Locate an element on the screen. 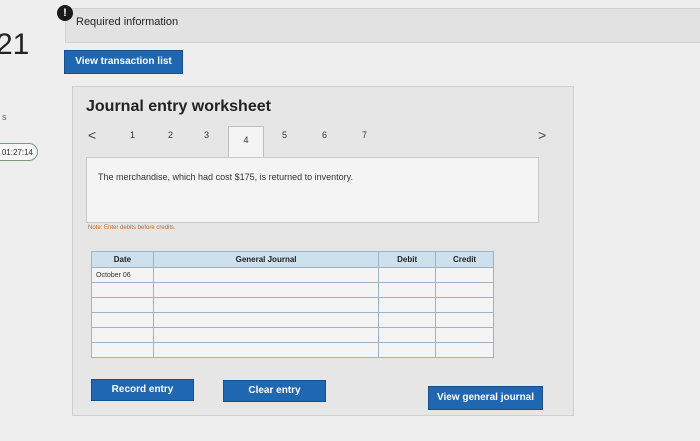 This screenshot has height=441, width=700. column-header-general-journal: General Journal is located at coordinates (266, 259).